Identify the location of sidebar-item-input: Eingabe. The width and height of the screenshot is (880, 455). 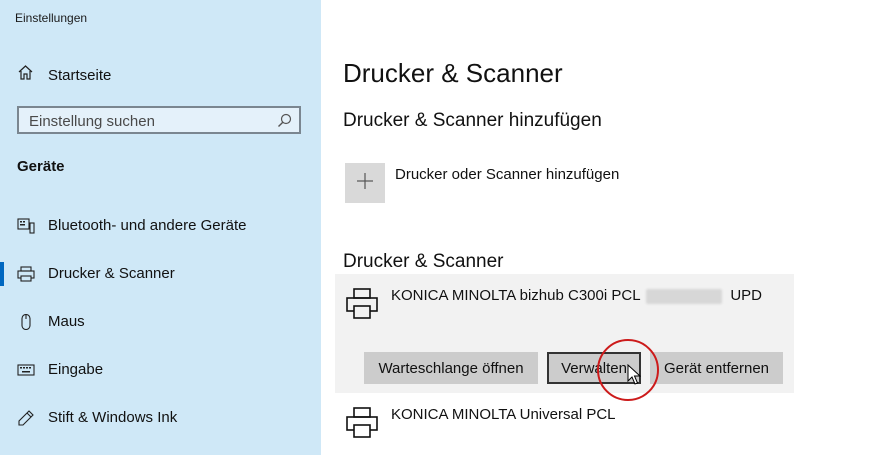
(160, 370).